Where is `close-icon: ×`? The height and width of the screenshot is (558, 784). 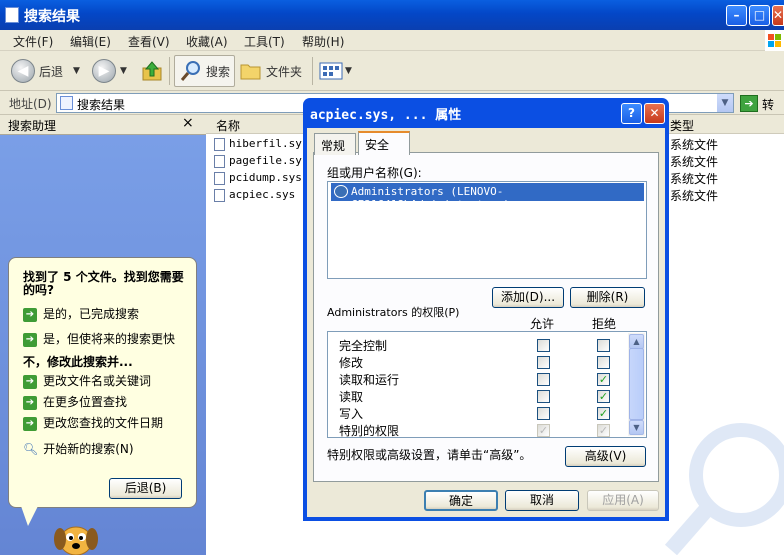 close-icon: × is located at coordinates (188, 123).